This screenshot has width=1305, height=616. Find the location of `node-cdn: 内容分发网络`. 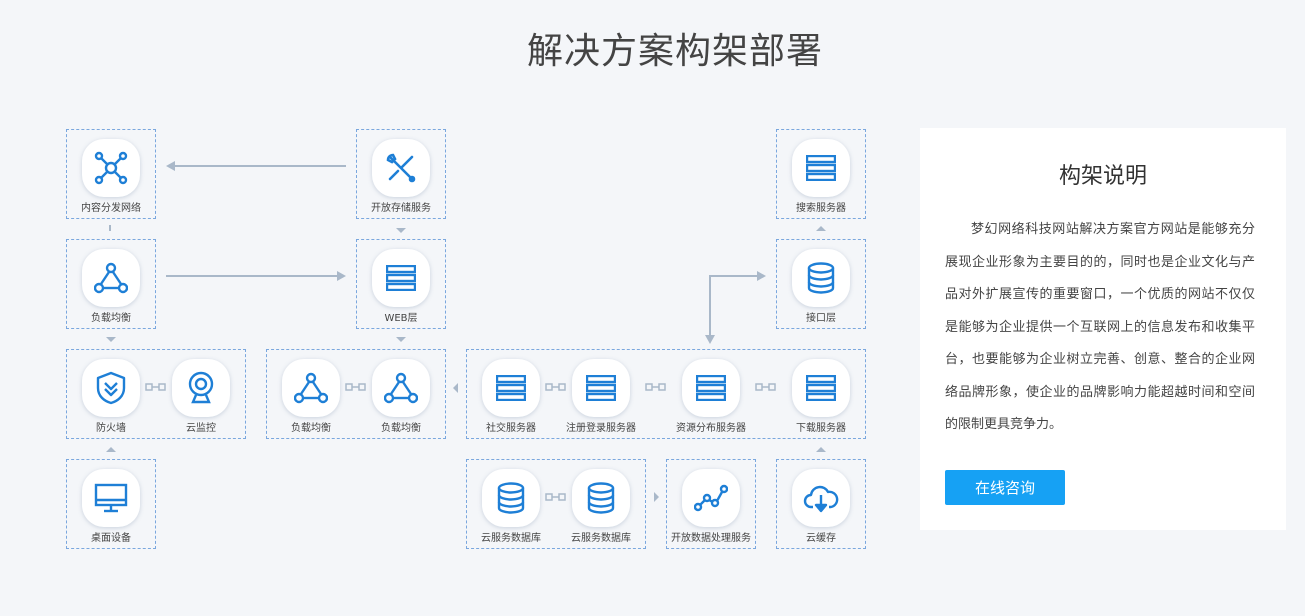

node-cdn: 内容分发网络 is located at coordinates (111, 174).